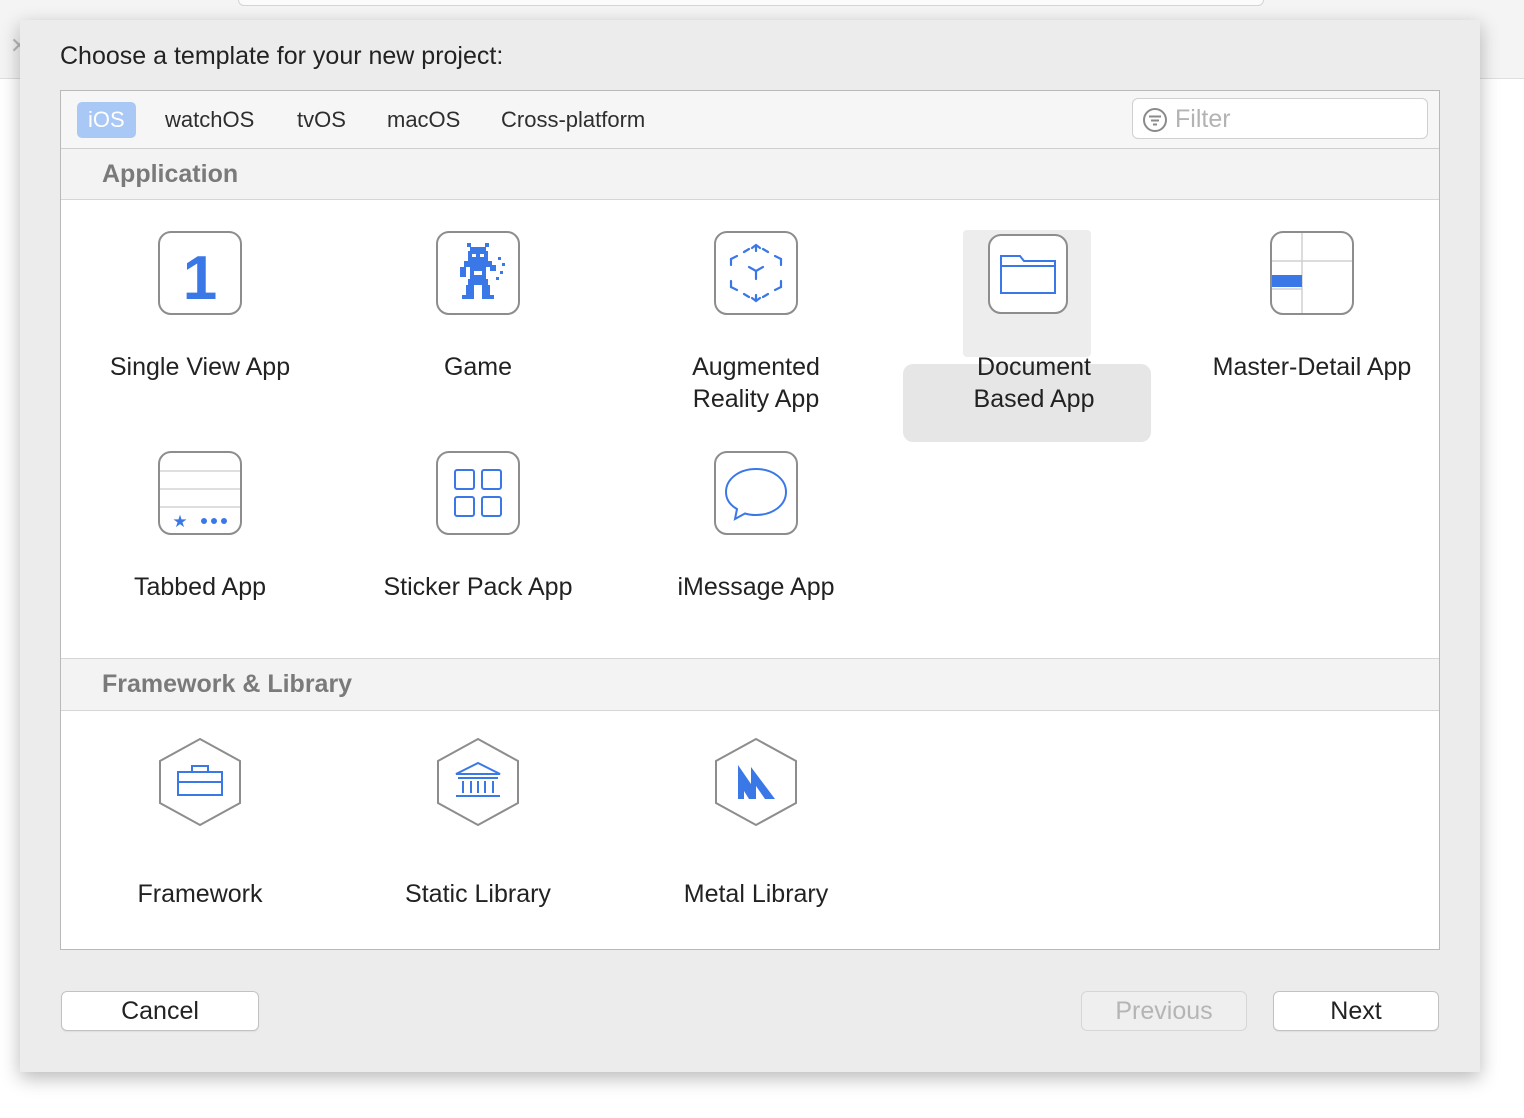 This screenshot has width=1524, height=1118. I want to click on template-label: Single View App, so click(200, 367).